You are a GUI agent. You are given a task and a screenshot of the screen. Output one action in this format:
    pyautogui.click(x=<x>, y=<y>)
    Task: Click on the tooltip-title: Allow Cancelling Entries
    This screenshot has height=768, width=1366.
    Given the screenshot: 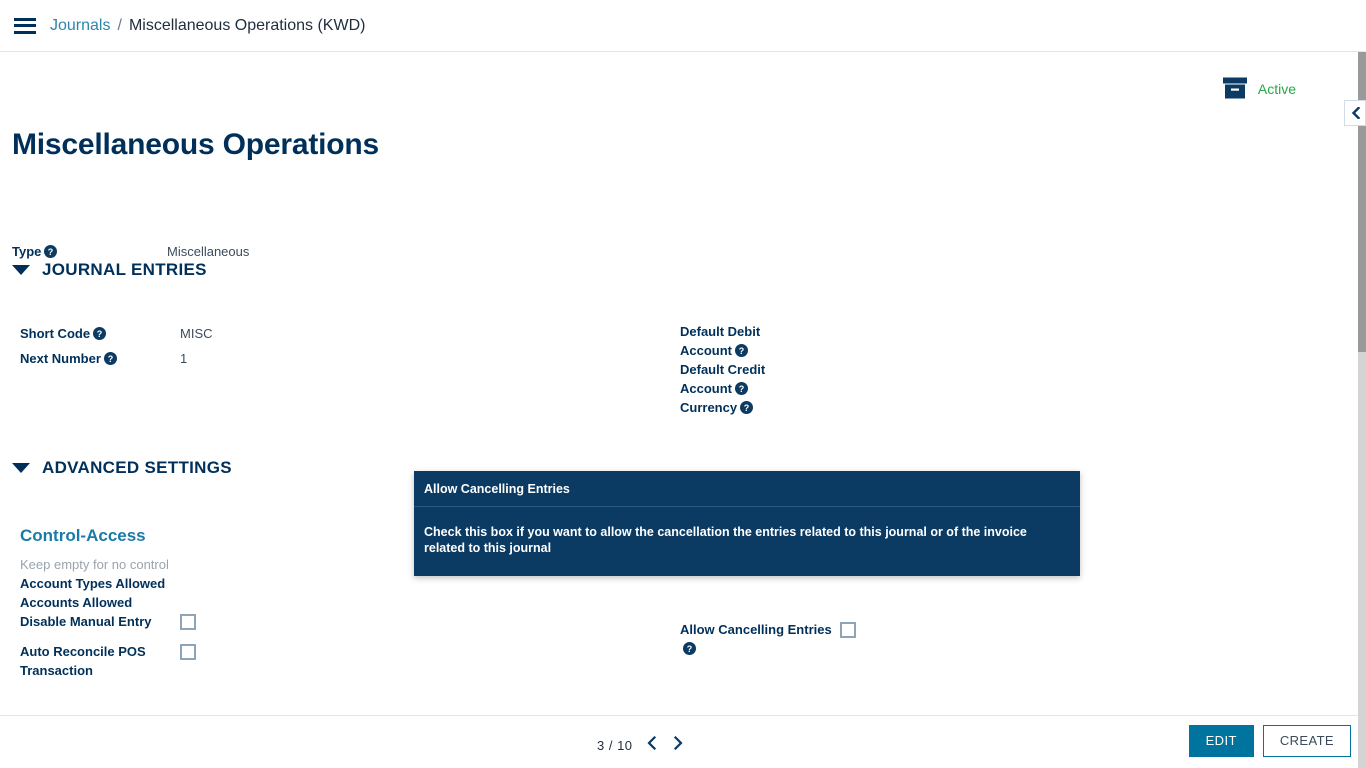 What is the action you would take?
    pyautogui.click(x=747, y=489)
    